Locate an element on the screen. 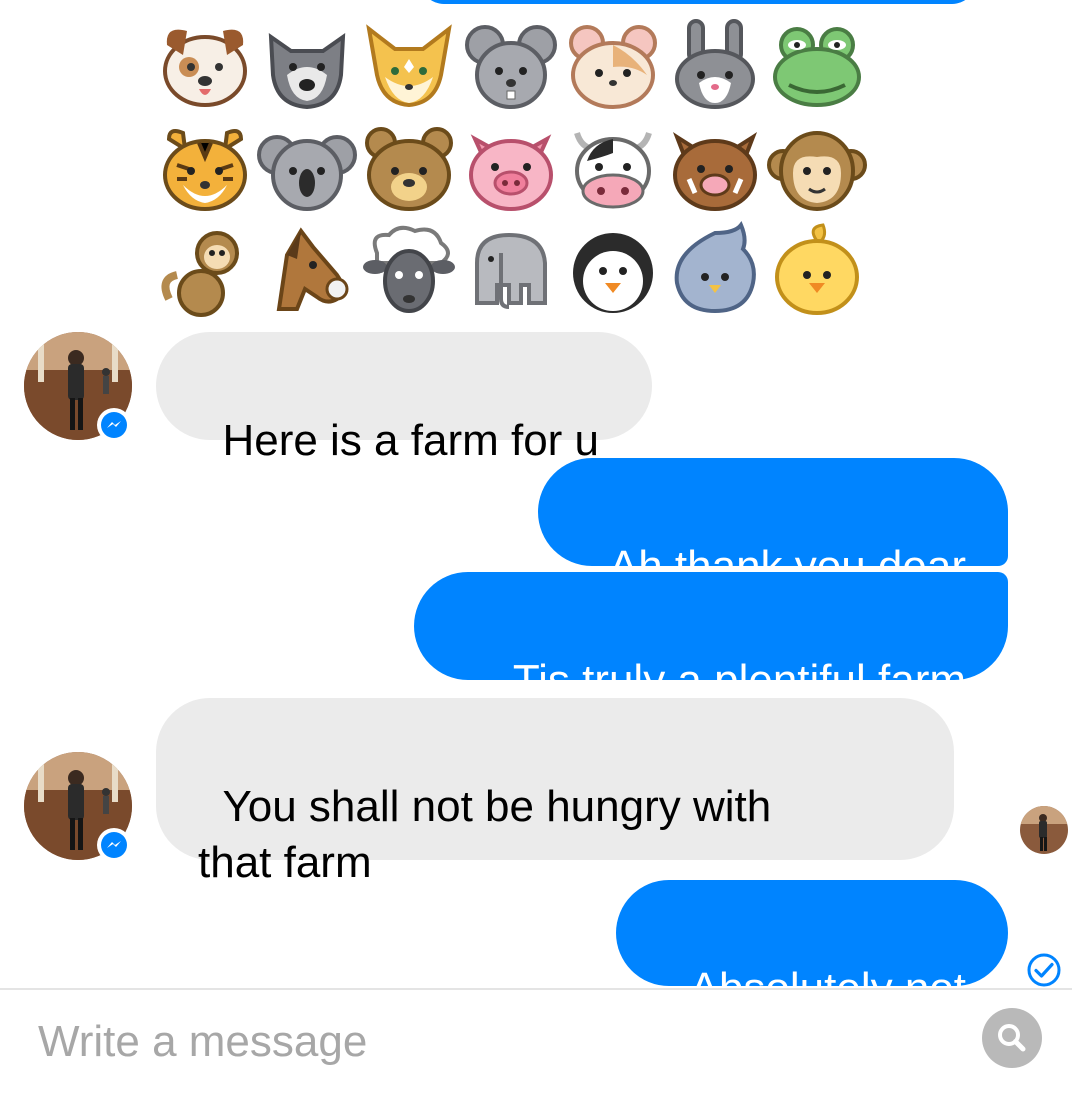 This screenshot has height=1094, width=1072. cow-face-icon is located at coordinates (613, 167).